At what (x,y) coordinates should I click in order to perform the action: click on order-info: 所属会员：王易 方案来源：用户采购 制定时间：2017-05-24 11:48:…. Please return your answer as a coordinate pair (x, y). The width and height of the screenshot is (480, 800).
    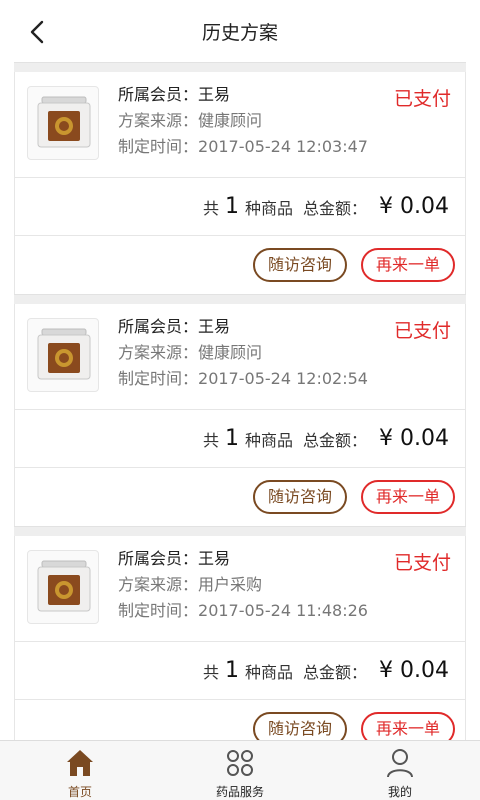
    Looking at the image, I should click on (243, 585).